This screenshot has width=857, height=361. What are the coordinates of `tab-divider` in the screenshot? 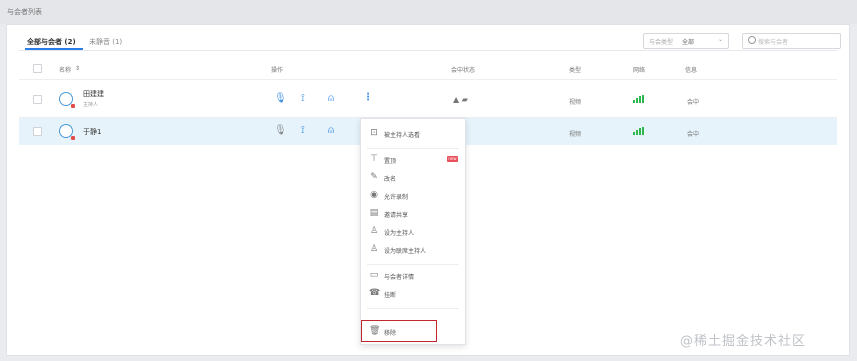 It's located at (428, 50).